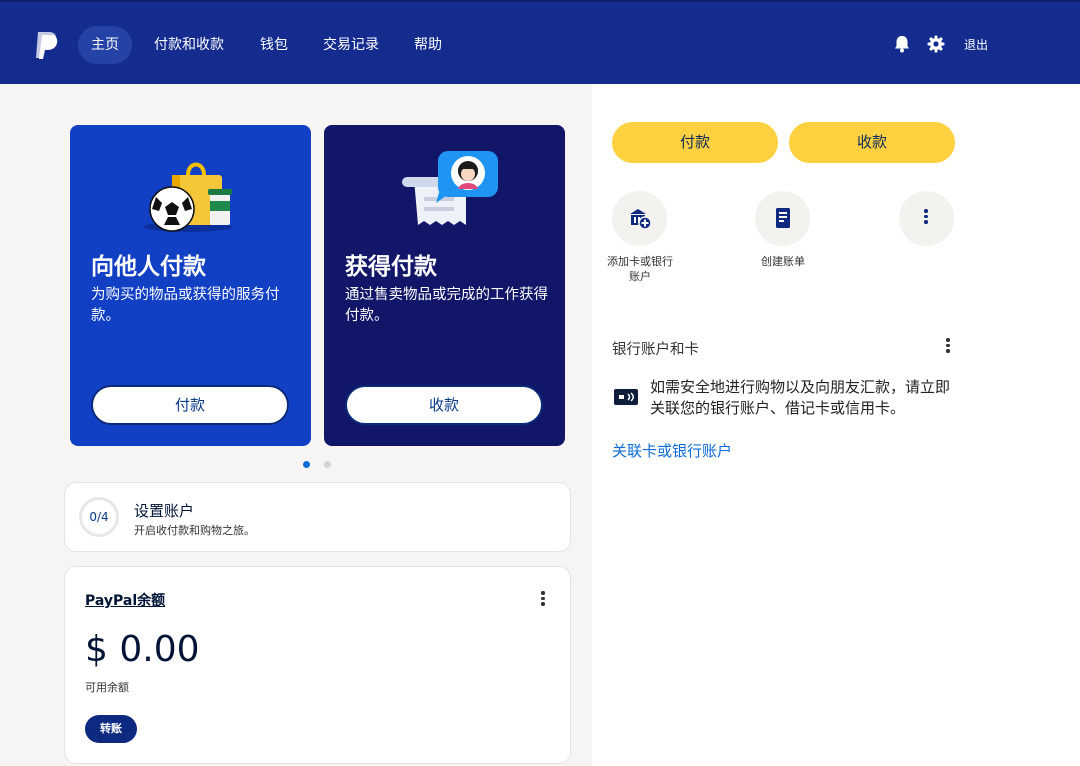 This screenshot has width=1080, height=766. I want to click on pay-button: 付款, so click(190, 405).